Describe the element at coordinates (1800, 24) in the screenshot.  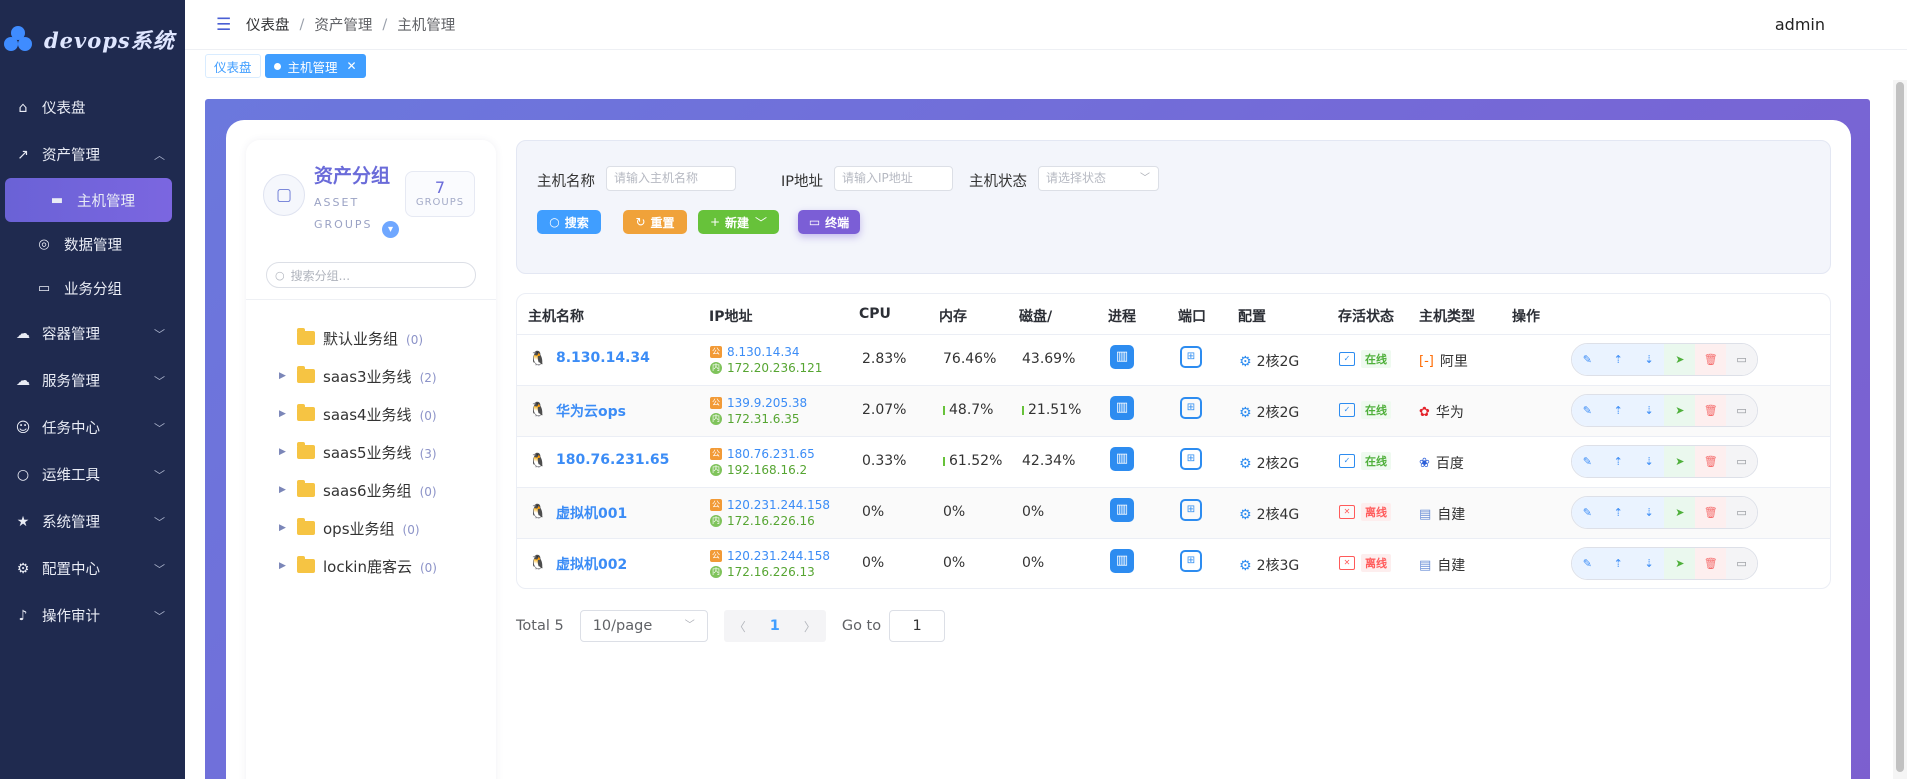
I see `user-menu: admin` at that location.